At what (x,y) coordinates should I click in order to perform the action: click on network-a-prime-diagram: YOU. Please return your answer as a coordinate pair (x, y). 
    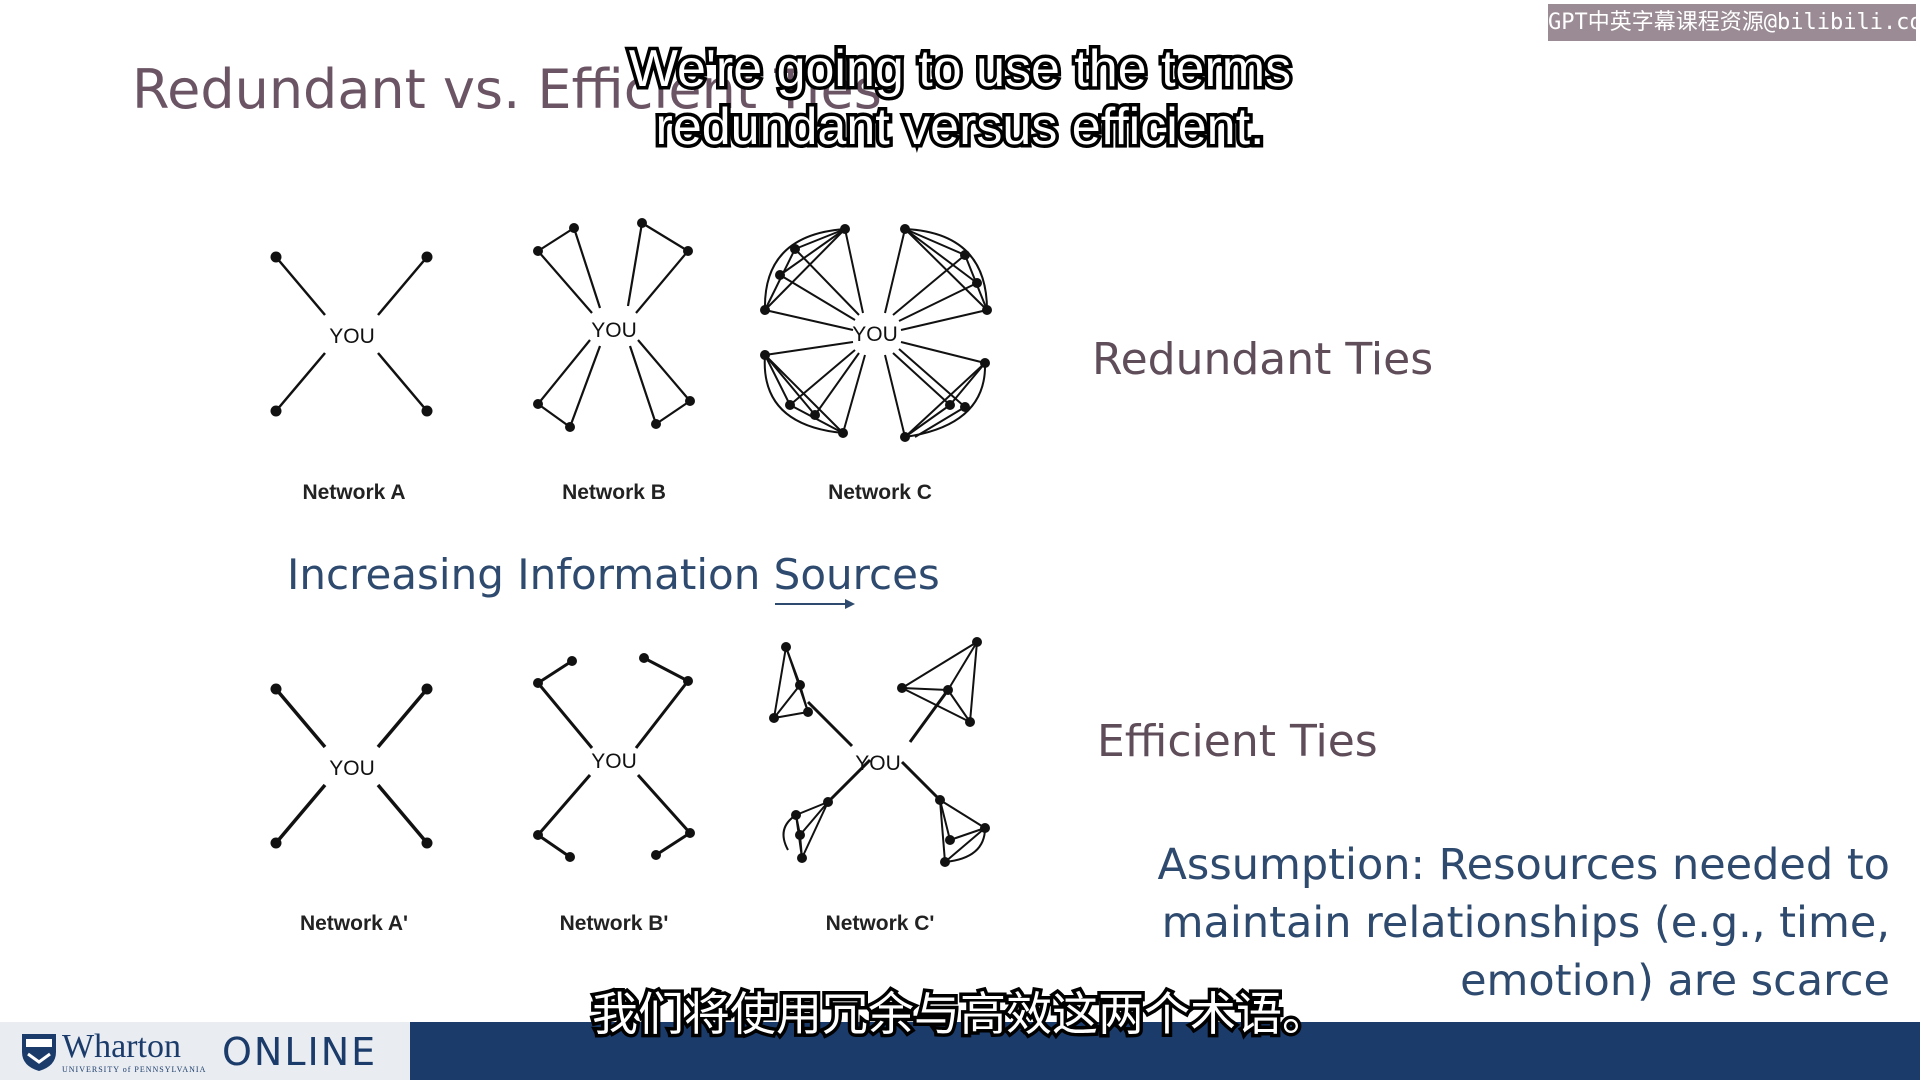
    Looking at the image, I should click on (351, 766).